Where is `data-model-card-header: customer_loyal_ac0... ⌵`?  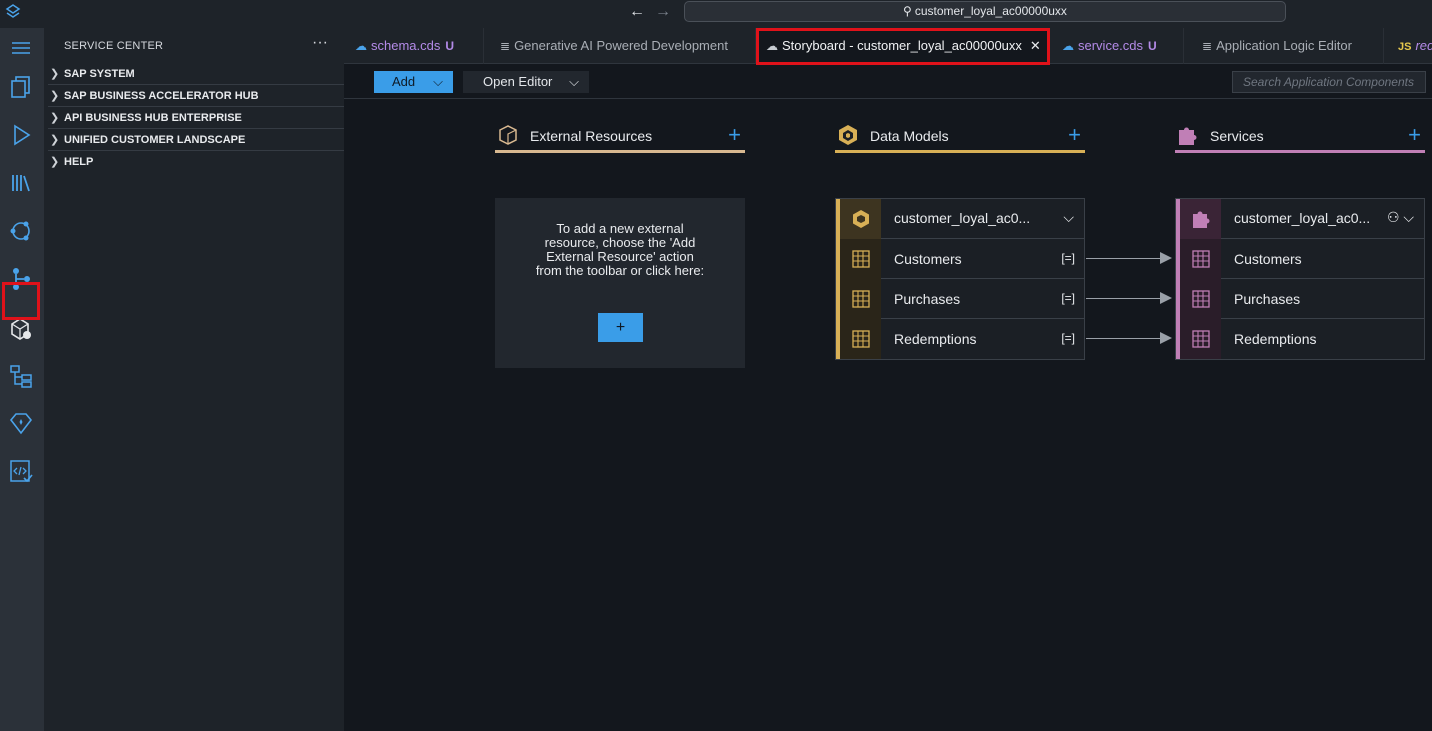
data-model-card-header: customer_loyal_ac0... ⌵ is located at coordinates (960, 219).